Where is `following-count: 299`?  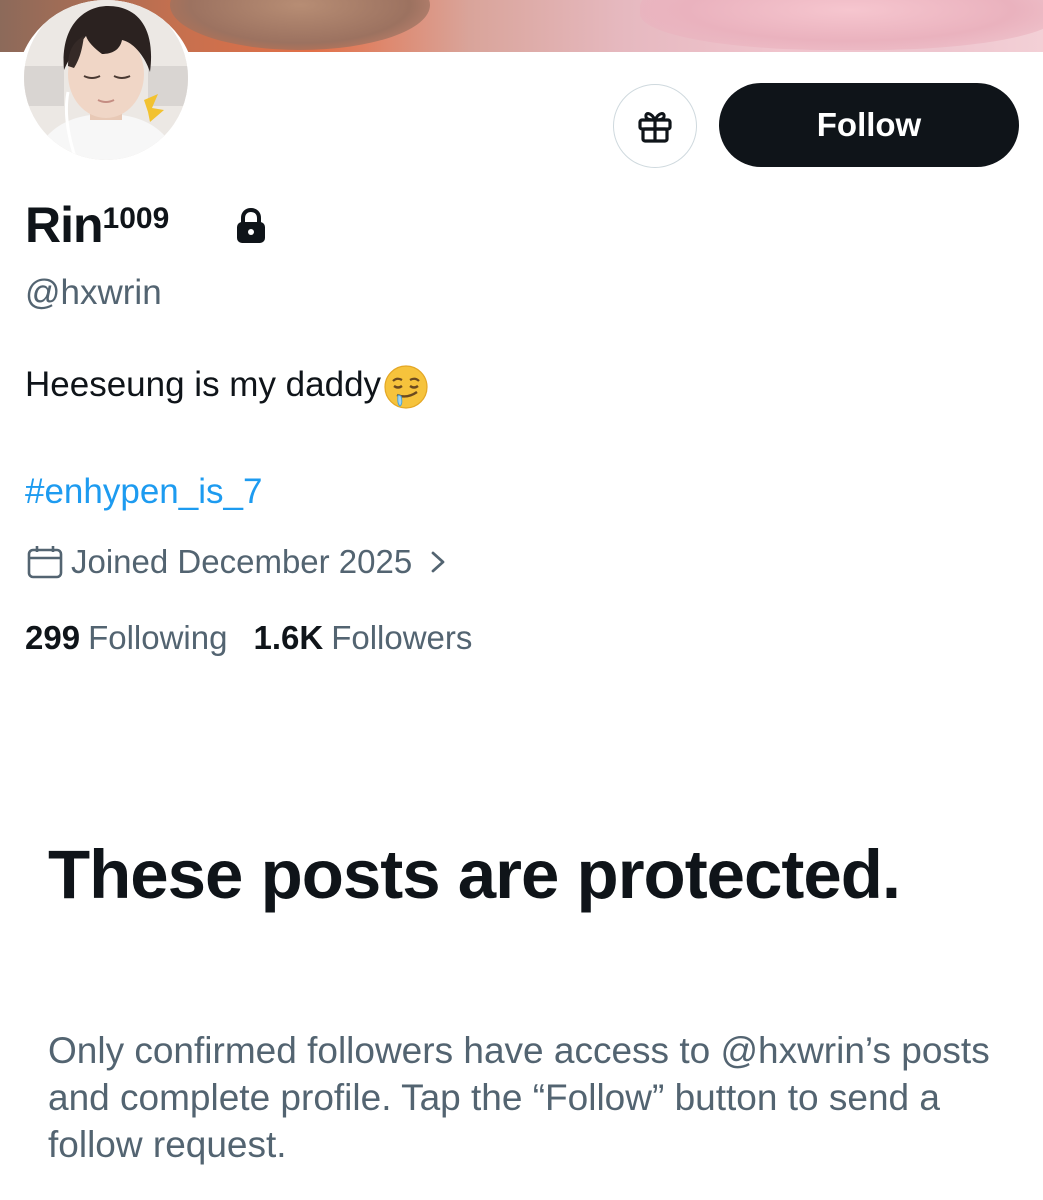 following-count: 299 is located at coordinates (53, 637).